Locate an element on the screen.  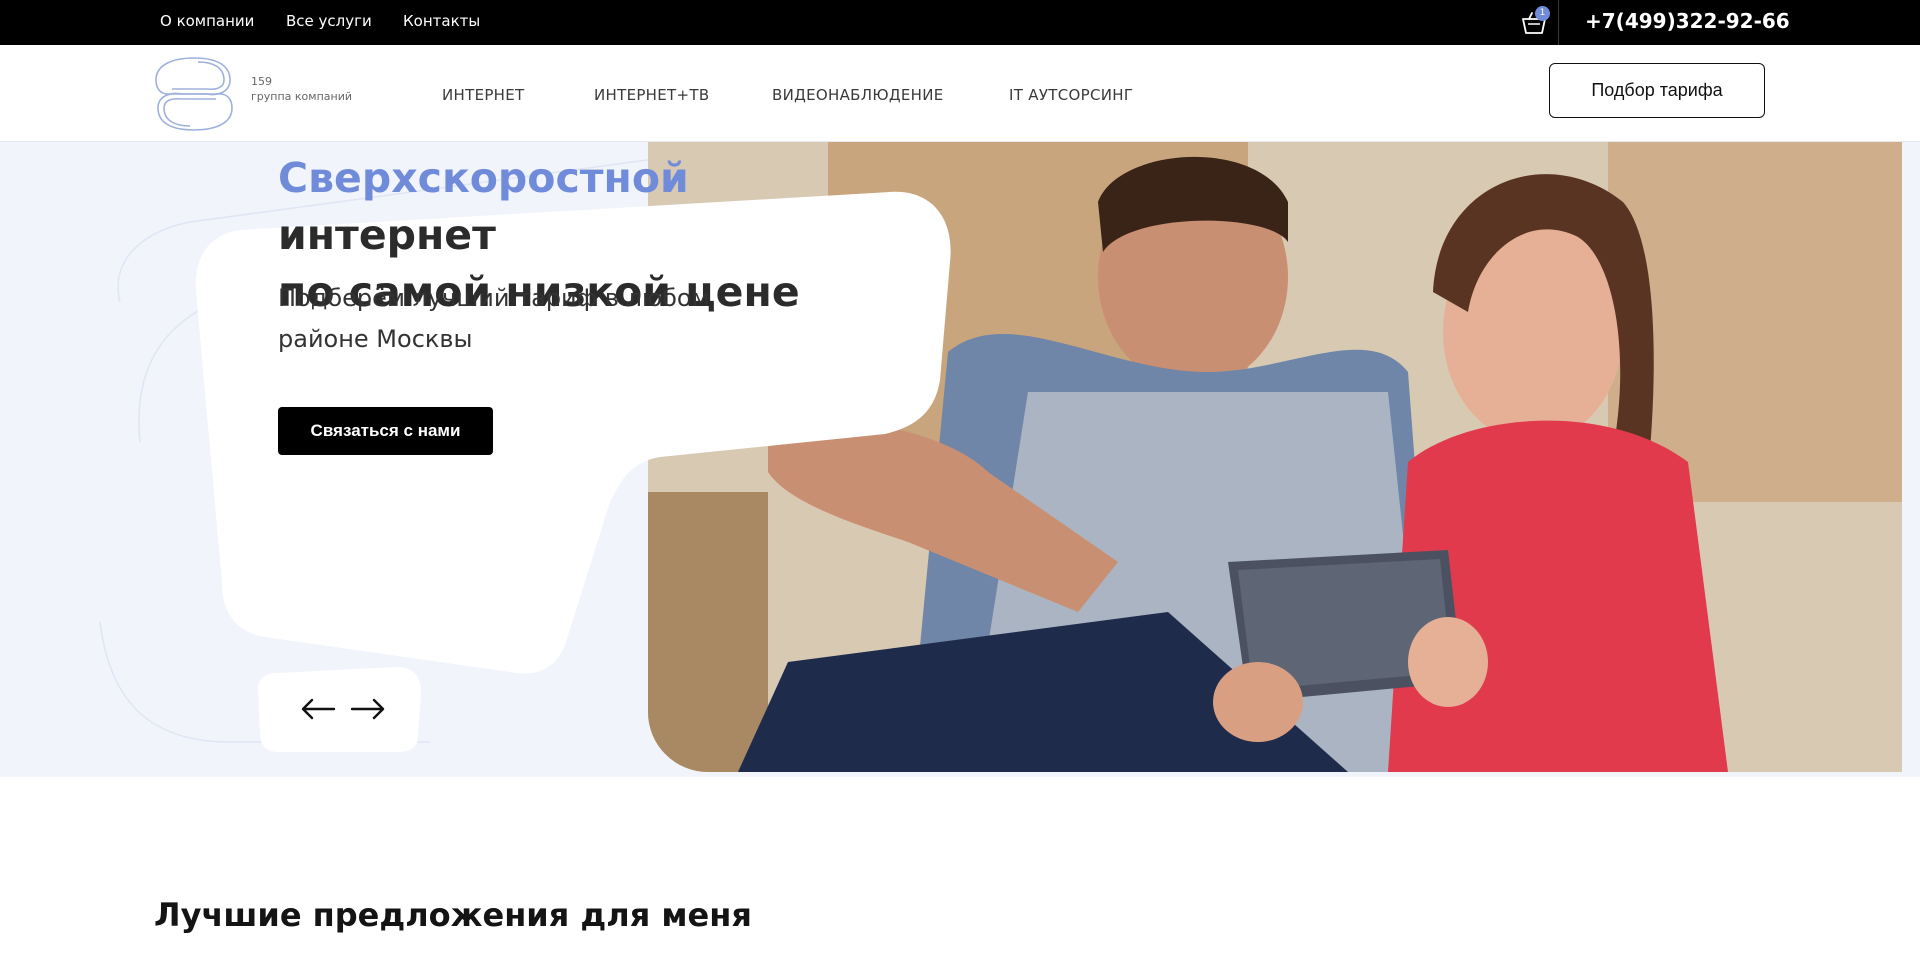
logo-subtitle: группа компаний is located at coordinates (301, 96).